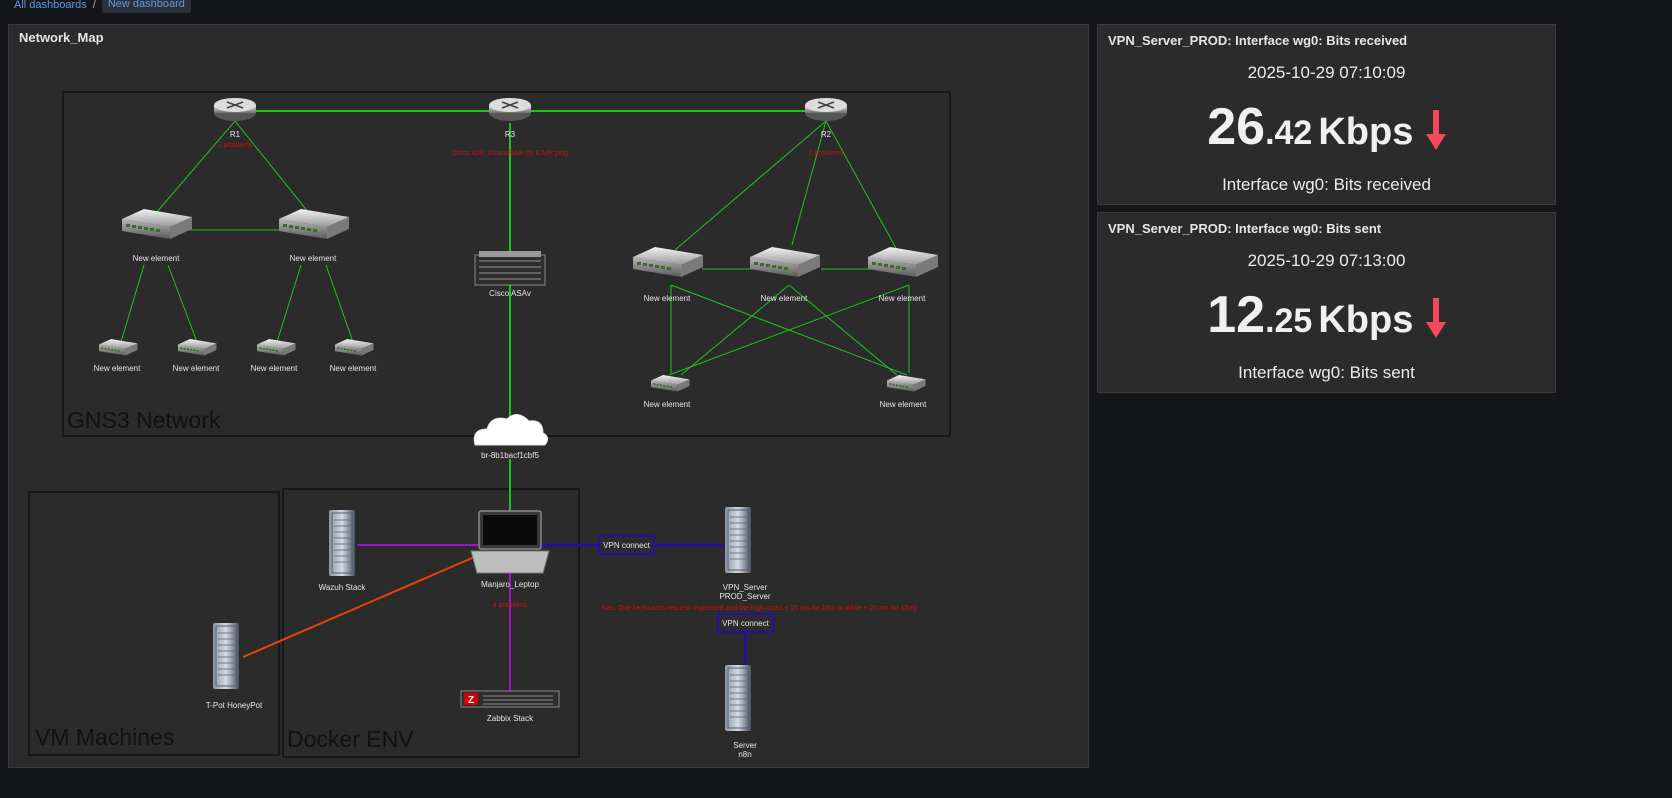 Image resolution: width=1672 pixels, height=798 pixels. Describe the element at coordinates (510, 134) in the screenshot. I see `svg-text: R3` at that location.